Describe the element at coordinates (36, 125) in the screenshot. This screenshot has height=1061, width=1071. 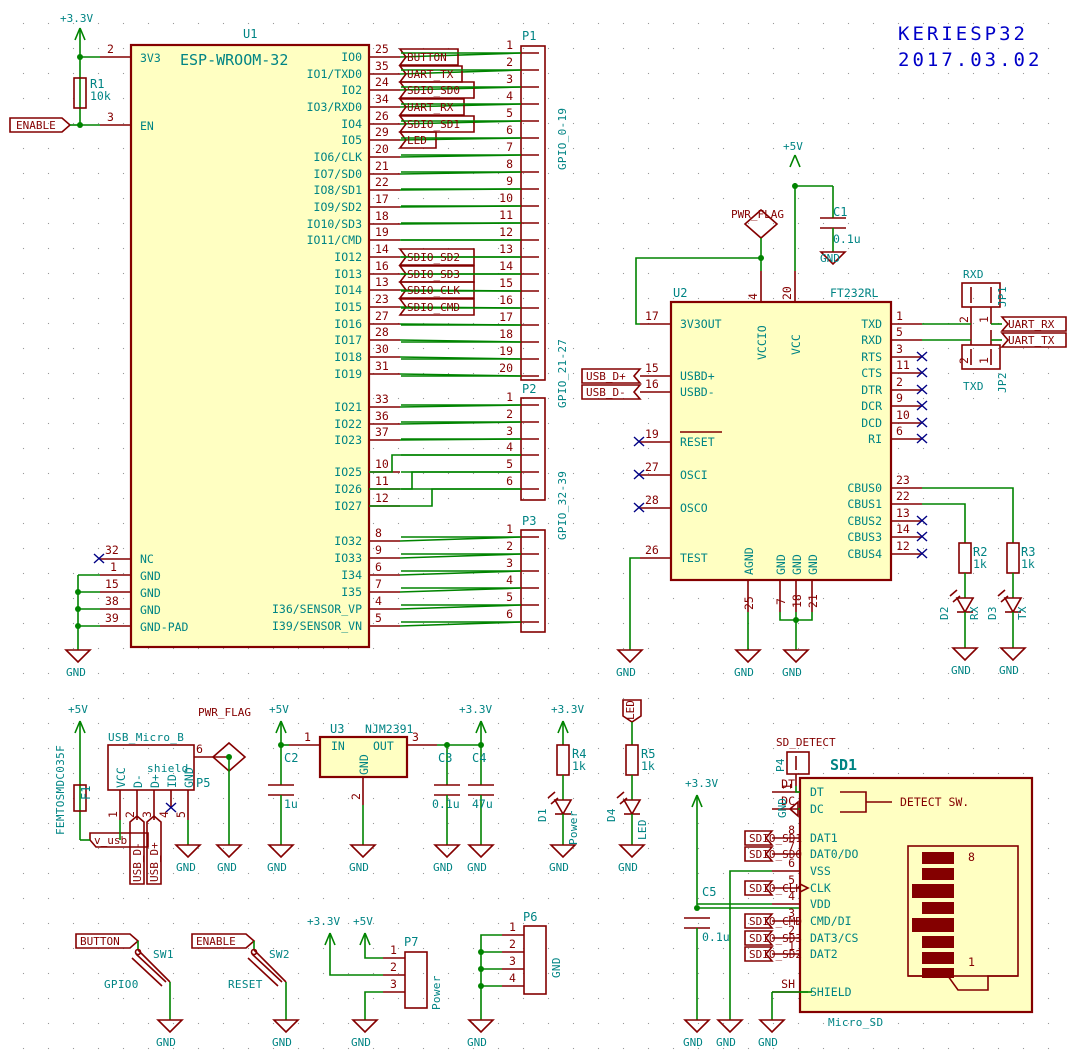
I see `enable-label: ENABLE` at that location.